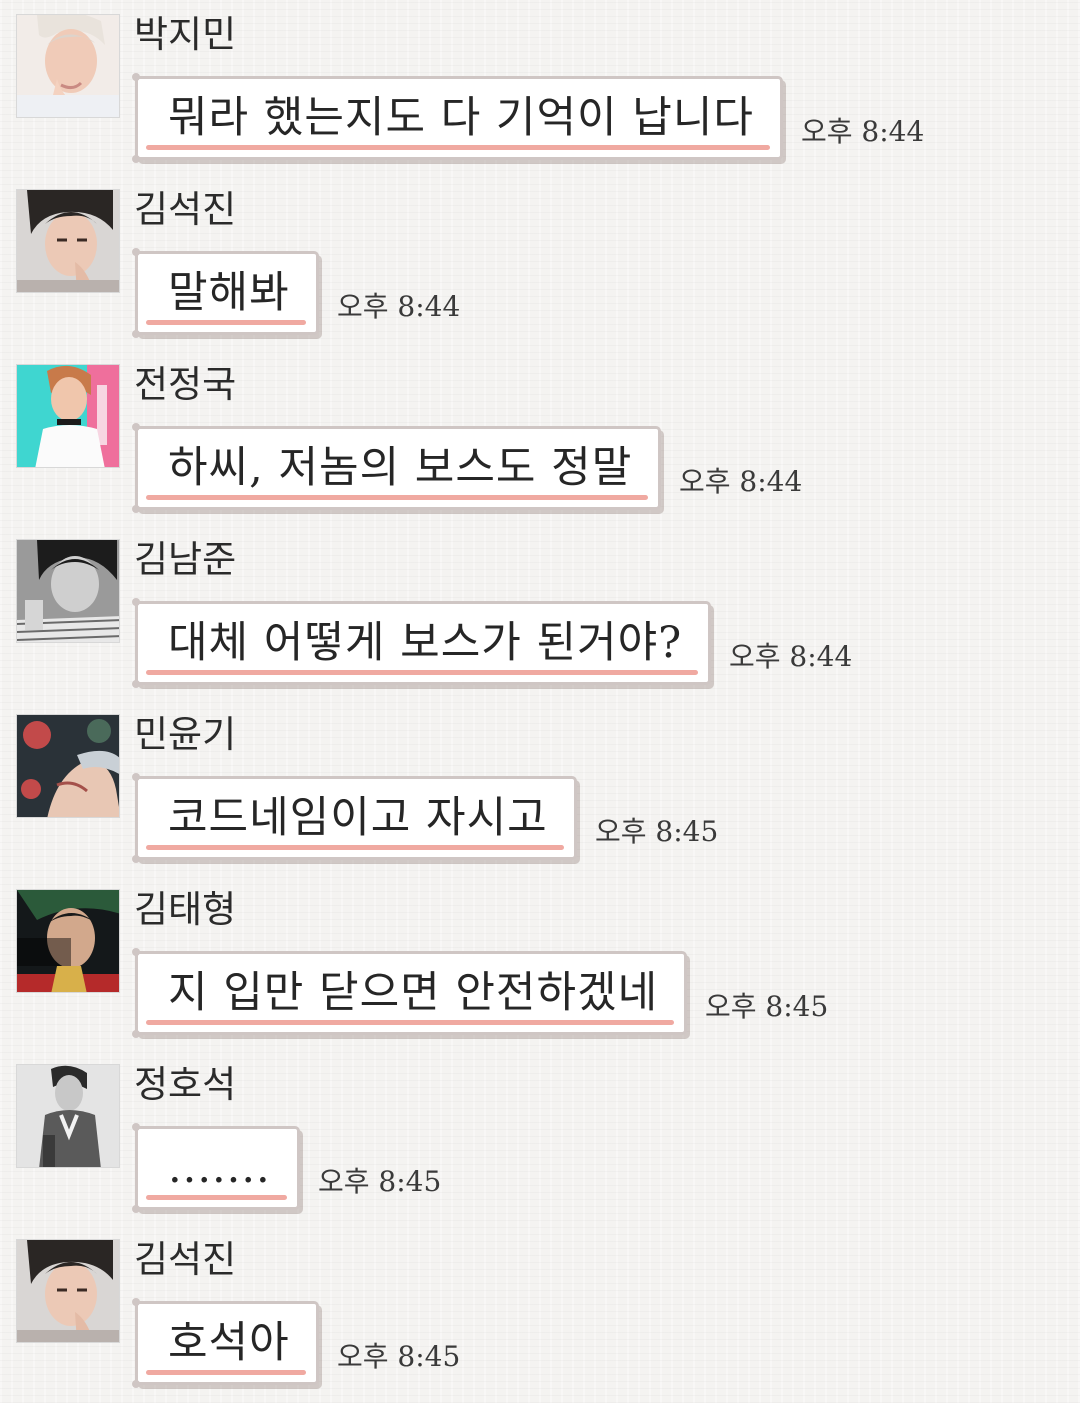 The image size is (1080, 1403). I want to click on chat-message: 정호석 ....... 오후 8:45, so click(540, 1137).